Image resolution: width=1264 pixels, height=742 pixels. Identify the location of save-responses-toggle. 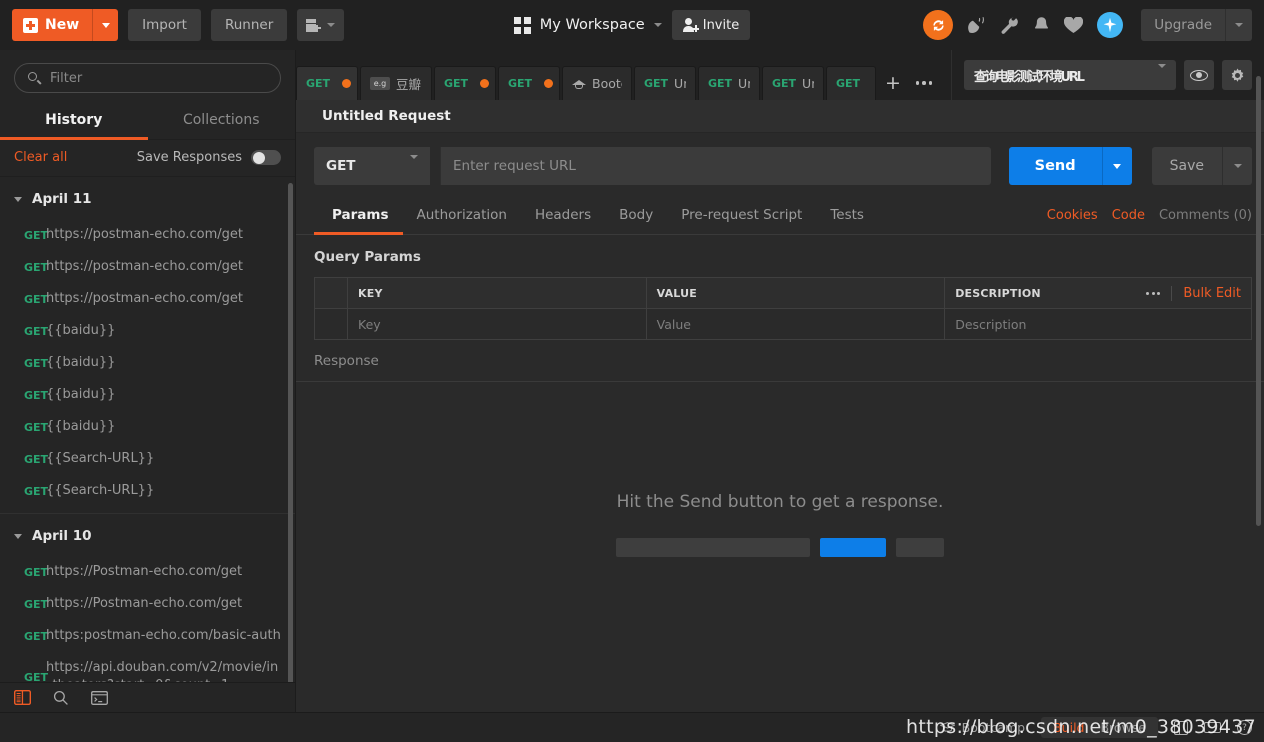
(266, 157).